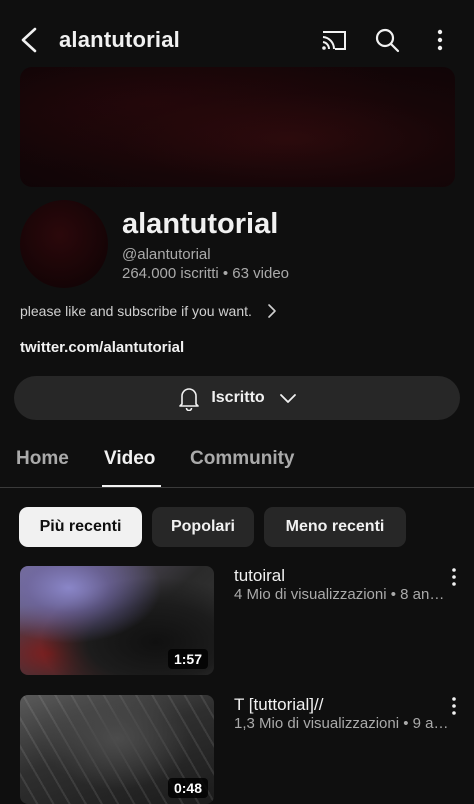 This screenshot has width=474, height=804. What do you see at coordinates (64, 244) in the screenshot?
I see `channel-avatar` at bounding box center [64, 244].